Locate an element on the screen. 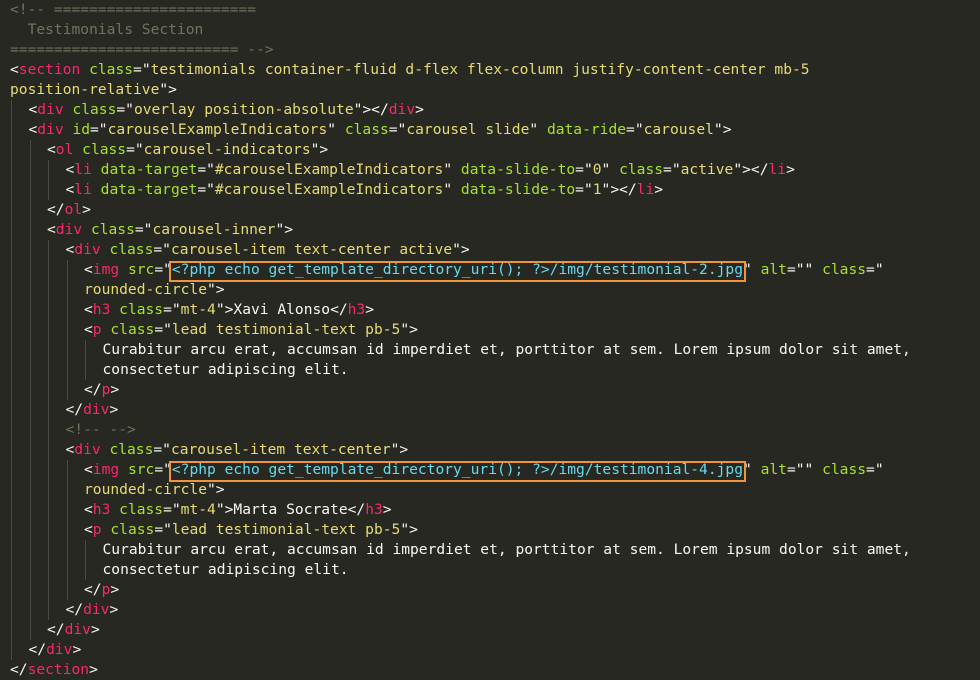 The height and width of the screenshot is (680, 980). code-line: ========================== --> is located at coordinates (142, 50).